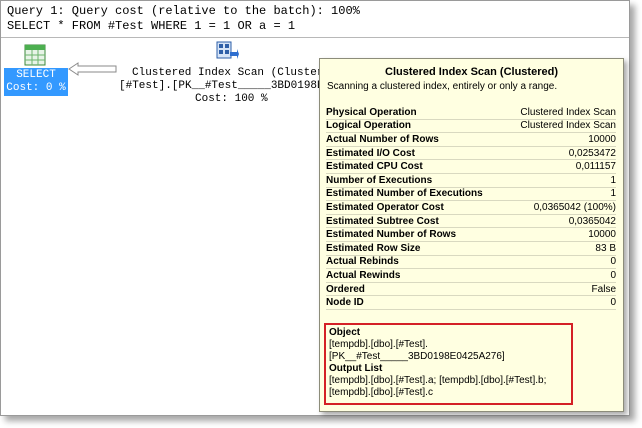 This screenshot has height=428, width=642. Describe the element at coordinates (231, 99) in the screenshot. I see `scan-node-cost: Cost: 100 %` at that location.